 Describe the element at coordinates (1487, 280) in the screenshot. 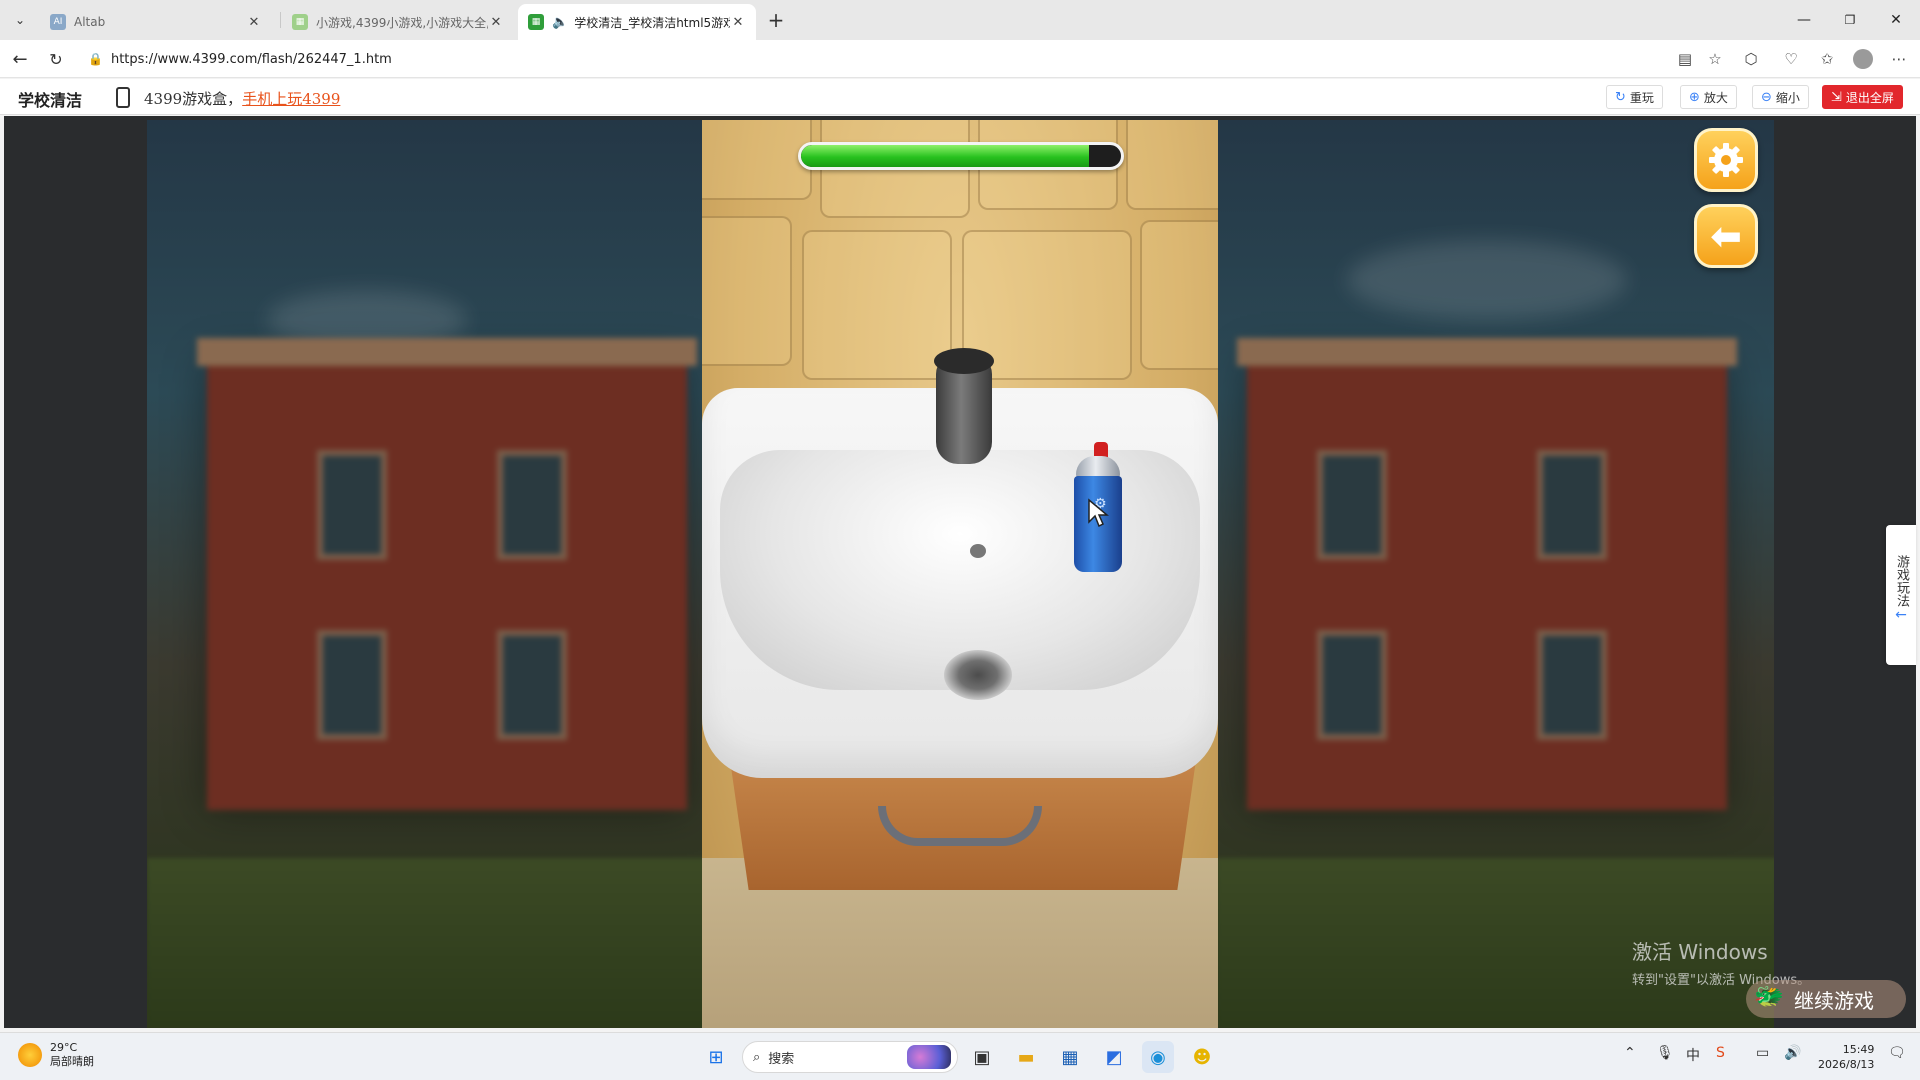

I see `cloud` at that location.